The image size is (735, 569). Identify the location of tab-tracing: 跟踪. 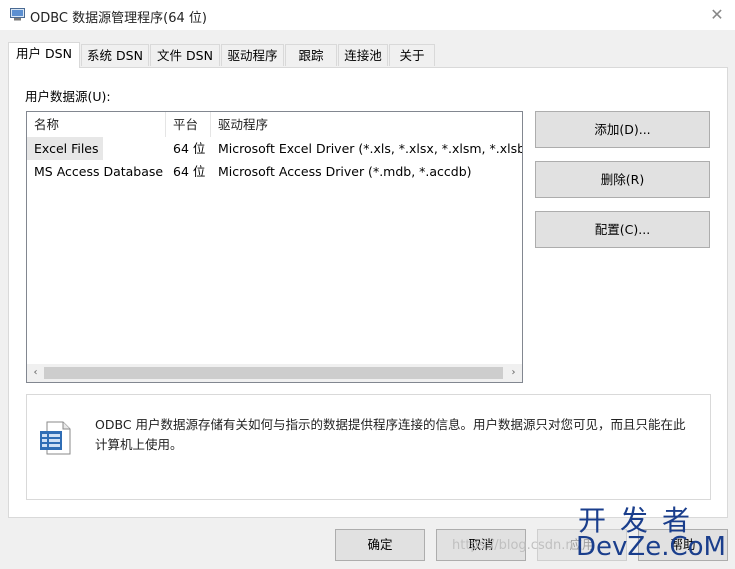
(311, 55).